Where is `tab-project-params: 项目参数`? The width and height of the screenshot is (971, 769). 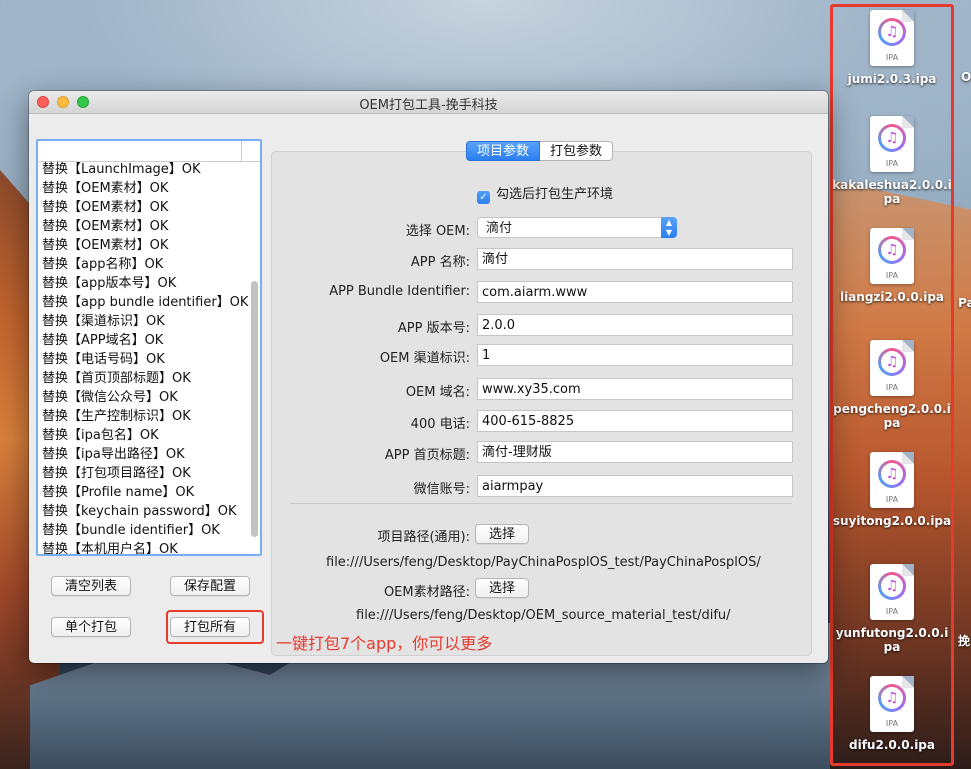
tab-project-params: 项目参数 is located at coordinates (503, 151).